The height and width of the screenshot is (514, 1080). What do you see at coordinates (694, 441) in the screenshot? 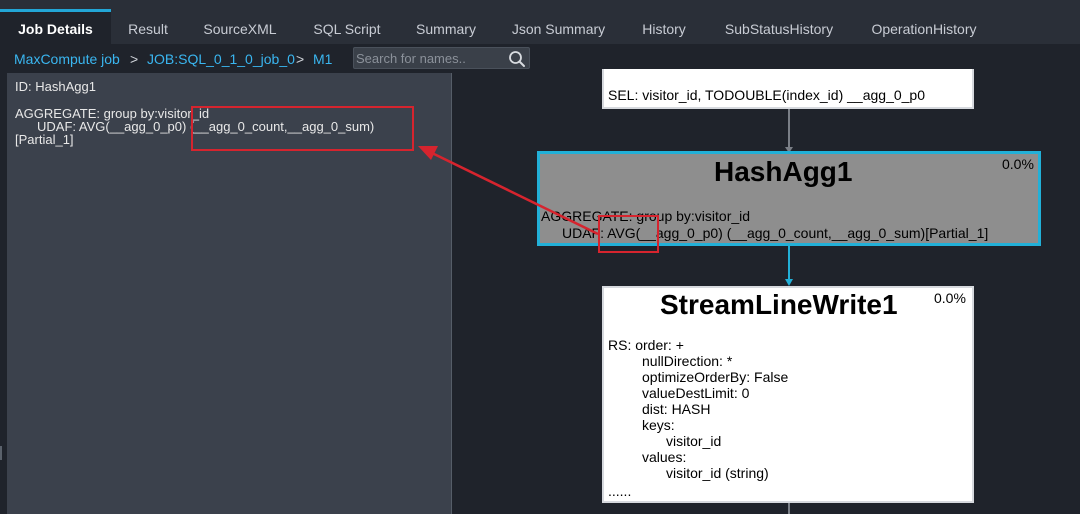
I see `write-node-line: visitor_id` at bounding box center [694, 441].